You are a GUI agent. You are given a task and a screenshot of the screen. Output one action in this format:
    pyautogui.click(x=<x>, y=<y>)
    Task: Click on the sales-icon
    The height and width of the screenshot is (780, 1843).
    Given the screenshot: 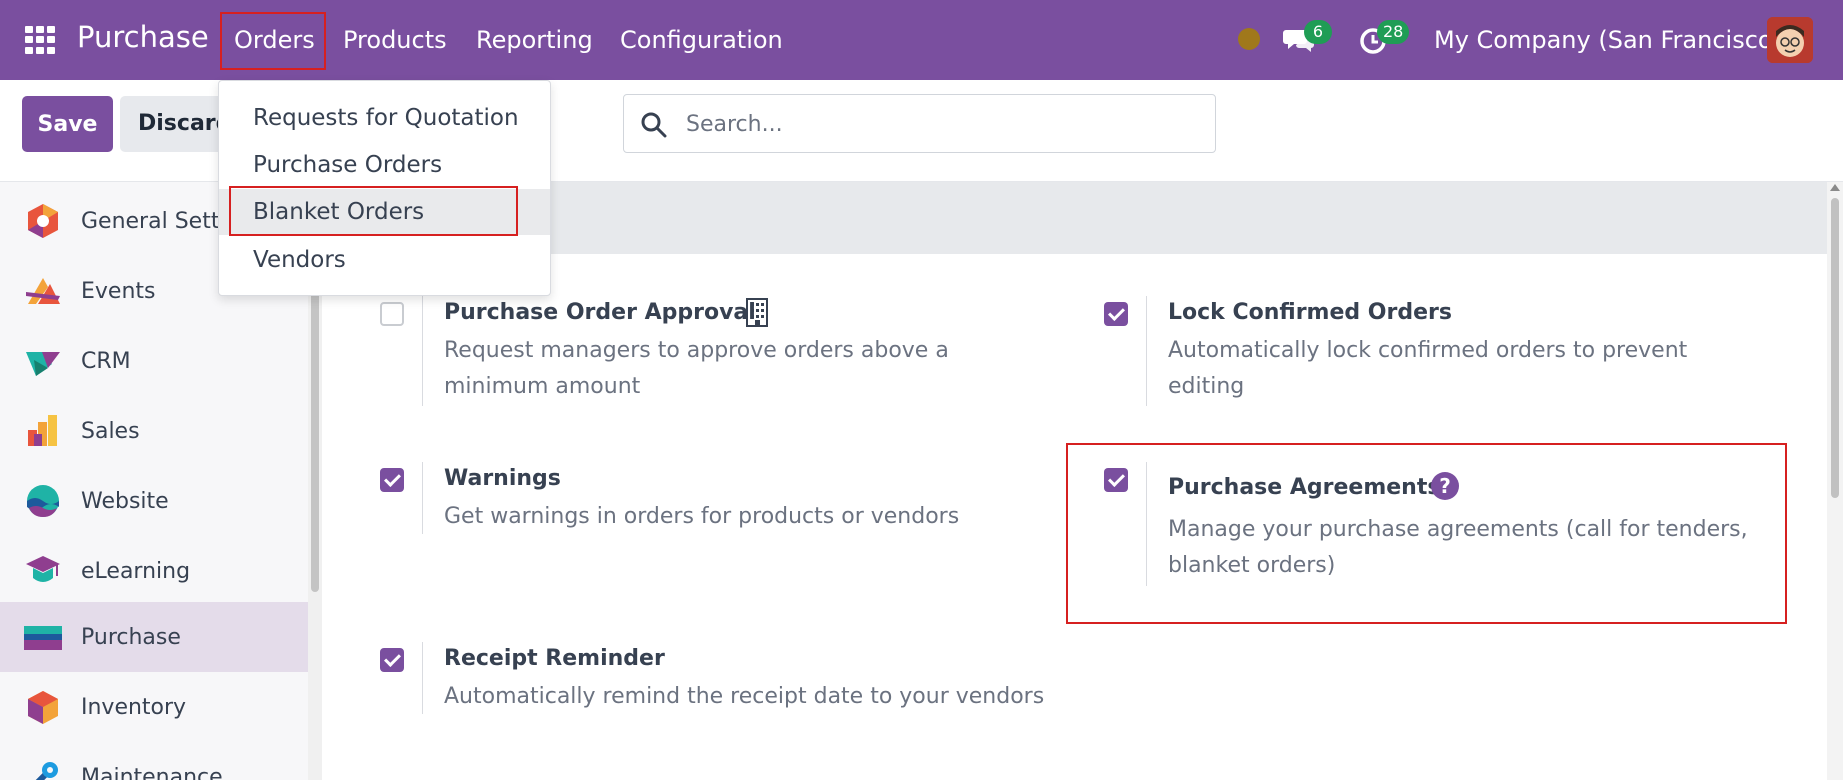 What is the action you would take?
    pyautogui.click(x=42, y=430)
    